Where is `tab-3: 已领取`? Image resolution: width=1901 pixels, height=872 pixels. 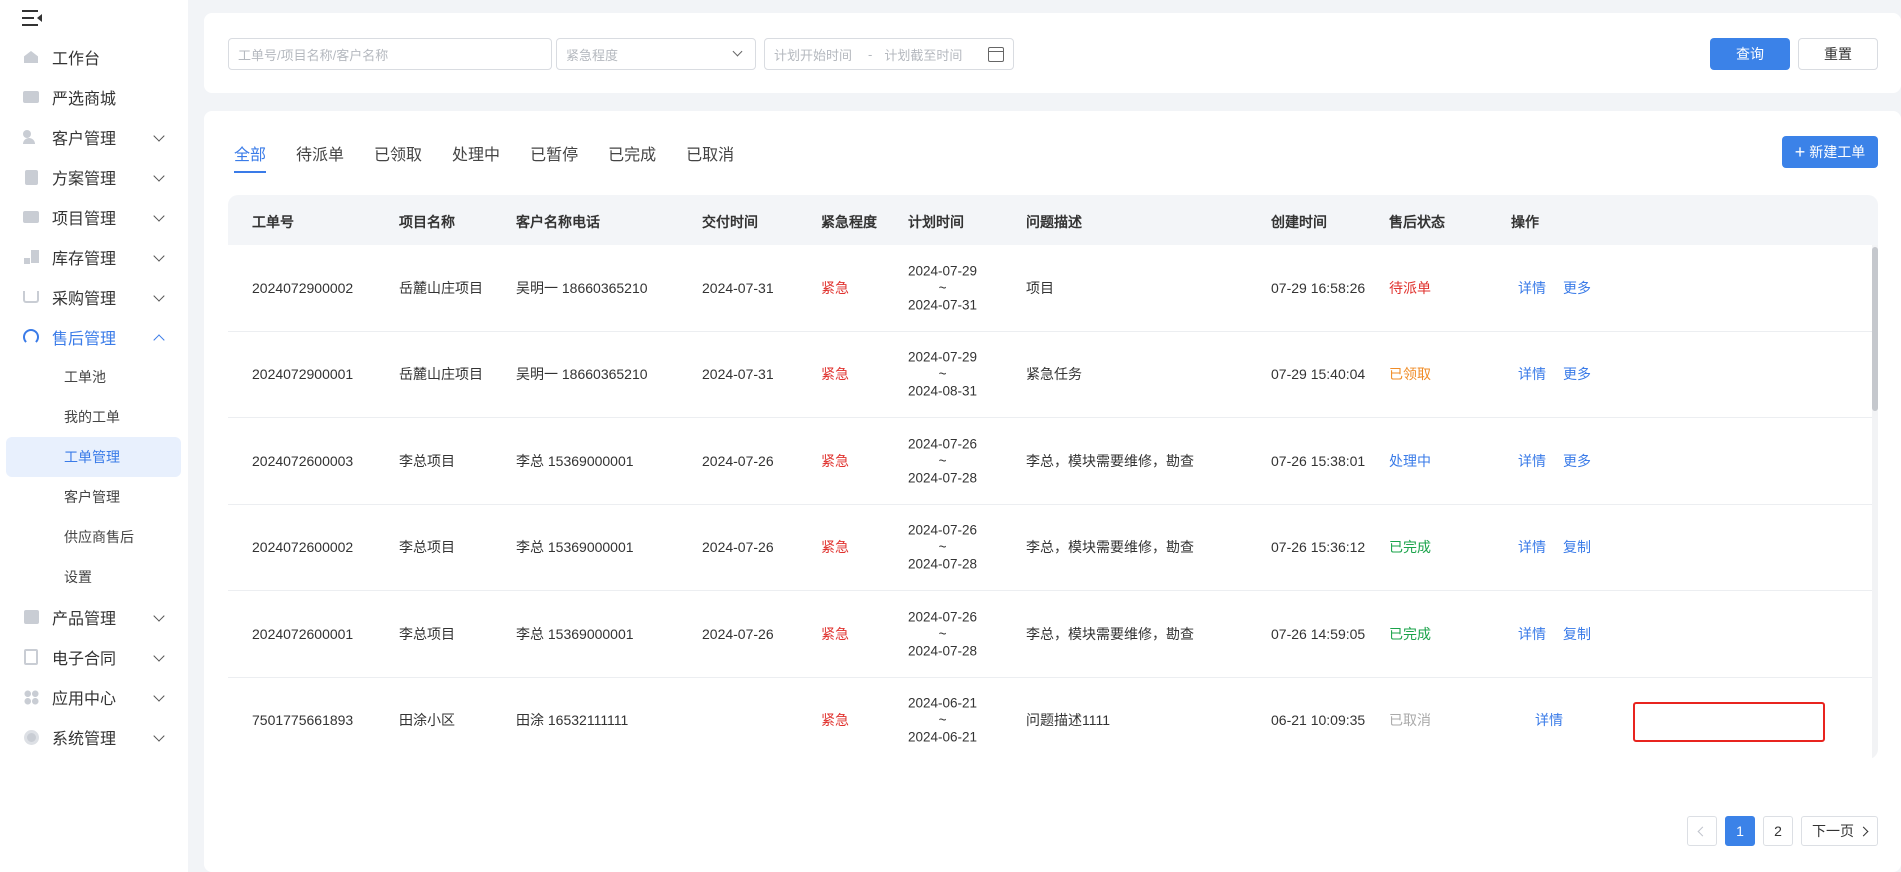
tab-3: 已领取 is located at coordinates (398, 157).